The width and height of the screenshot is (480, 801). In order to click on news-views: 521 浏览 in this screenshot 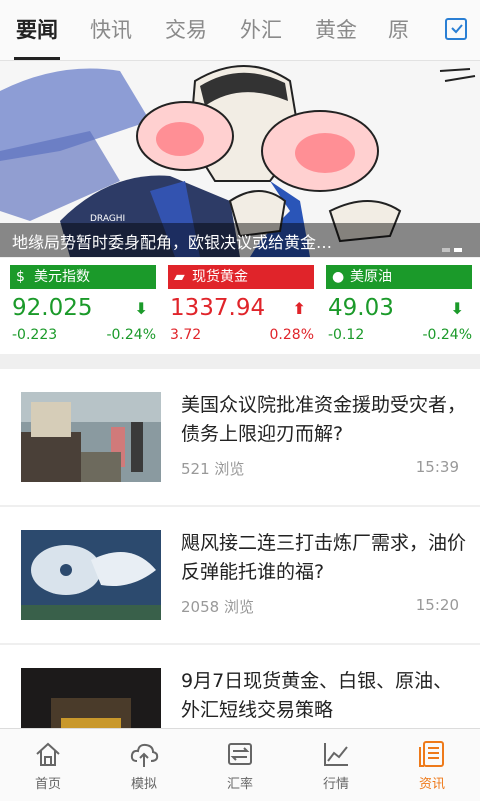, I will do `click(213, 469)`.